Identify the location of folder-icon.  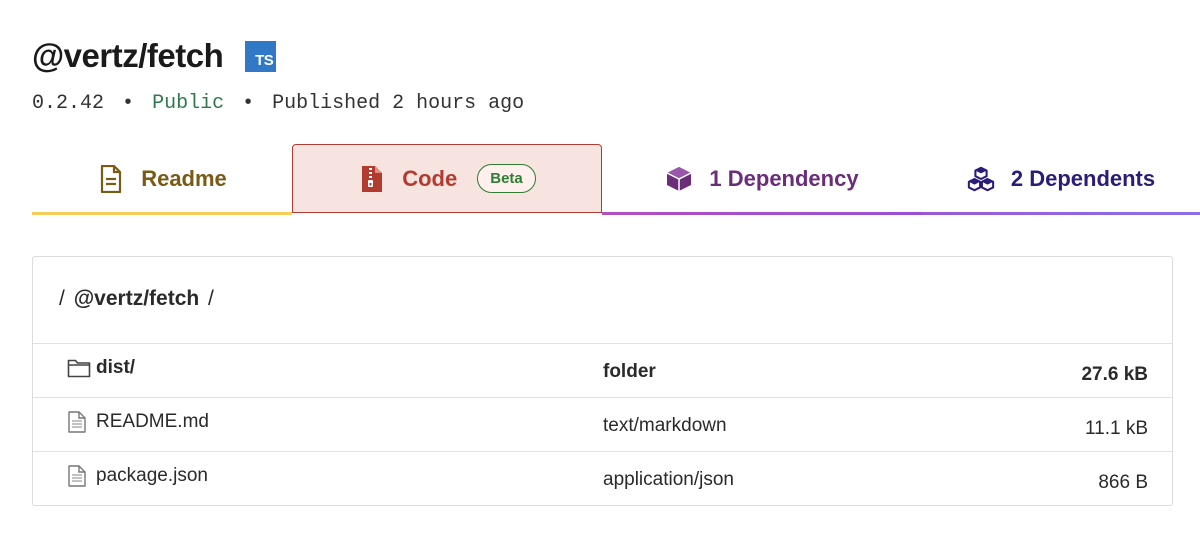
(79, 368).